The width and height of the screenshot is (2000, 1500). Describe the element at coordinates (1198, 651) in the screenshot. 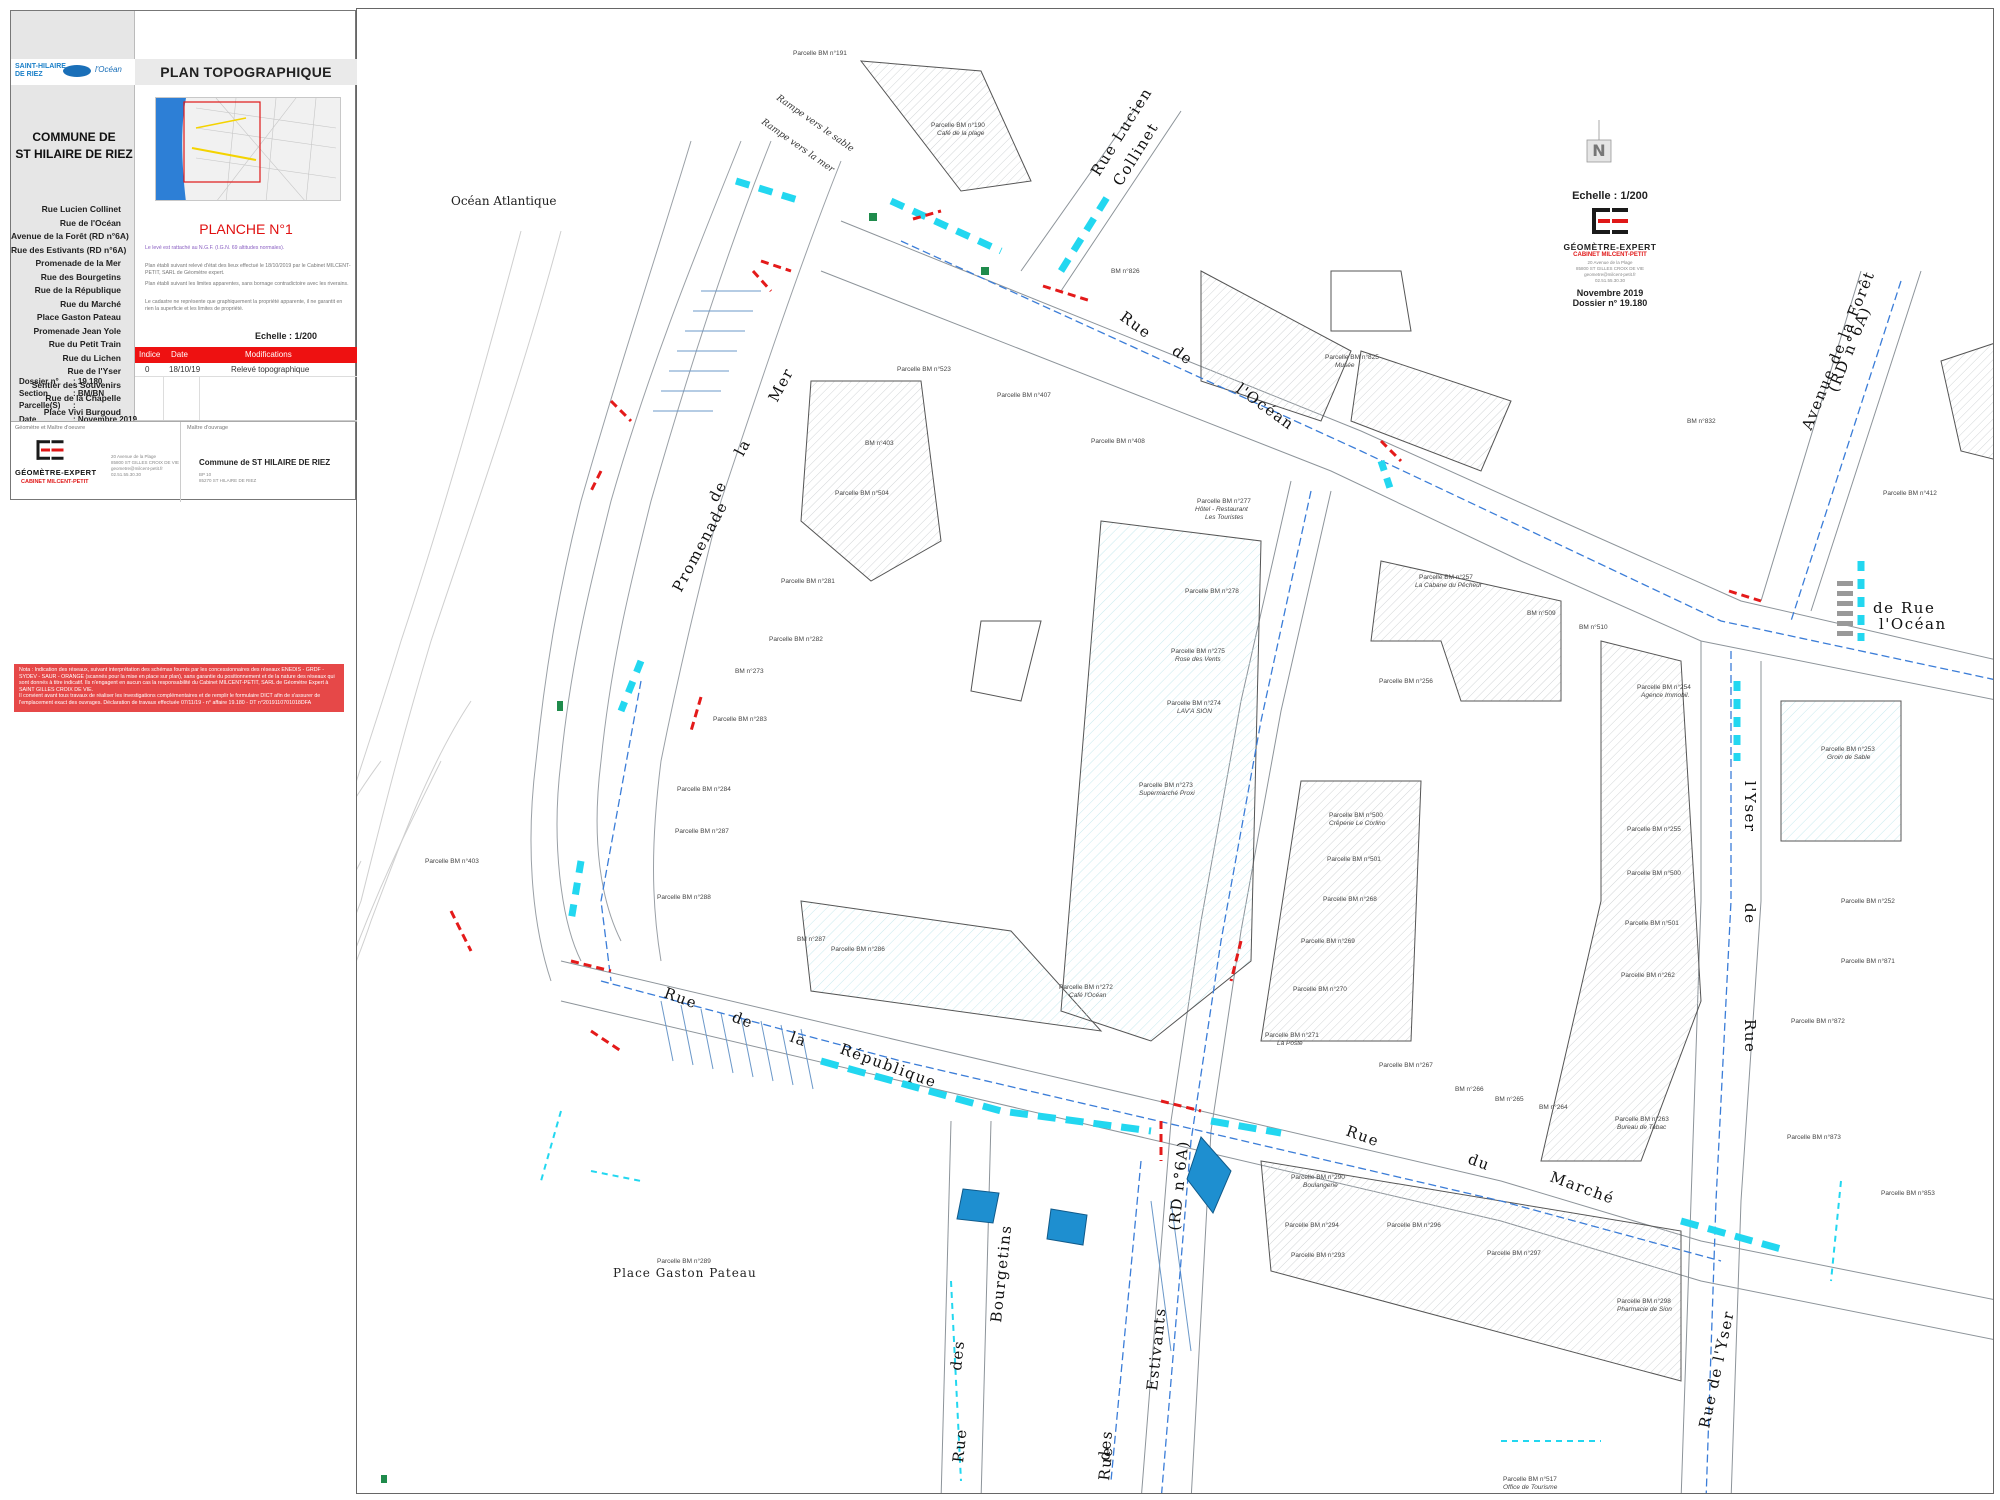

I see `parcel-label: Parcelle BM n°275` at that location.